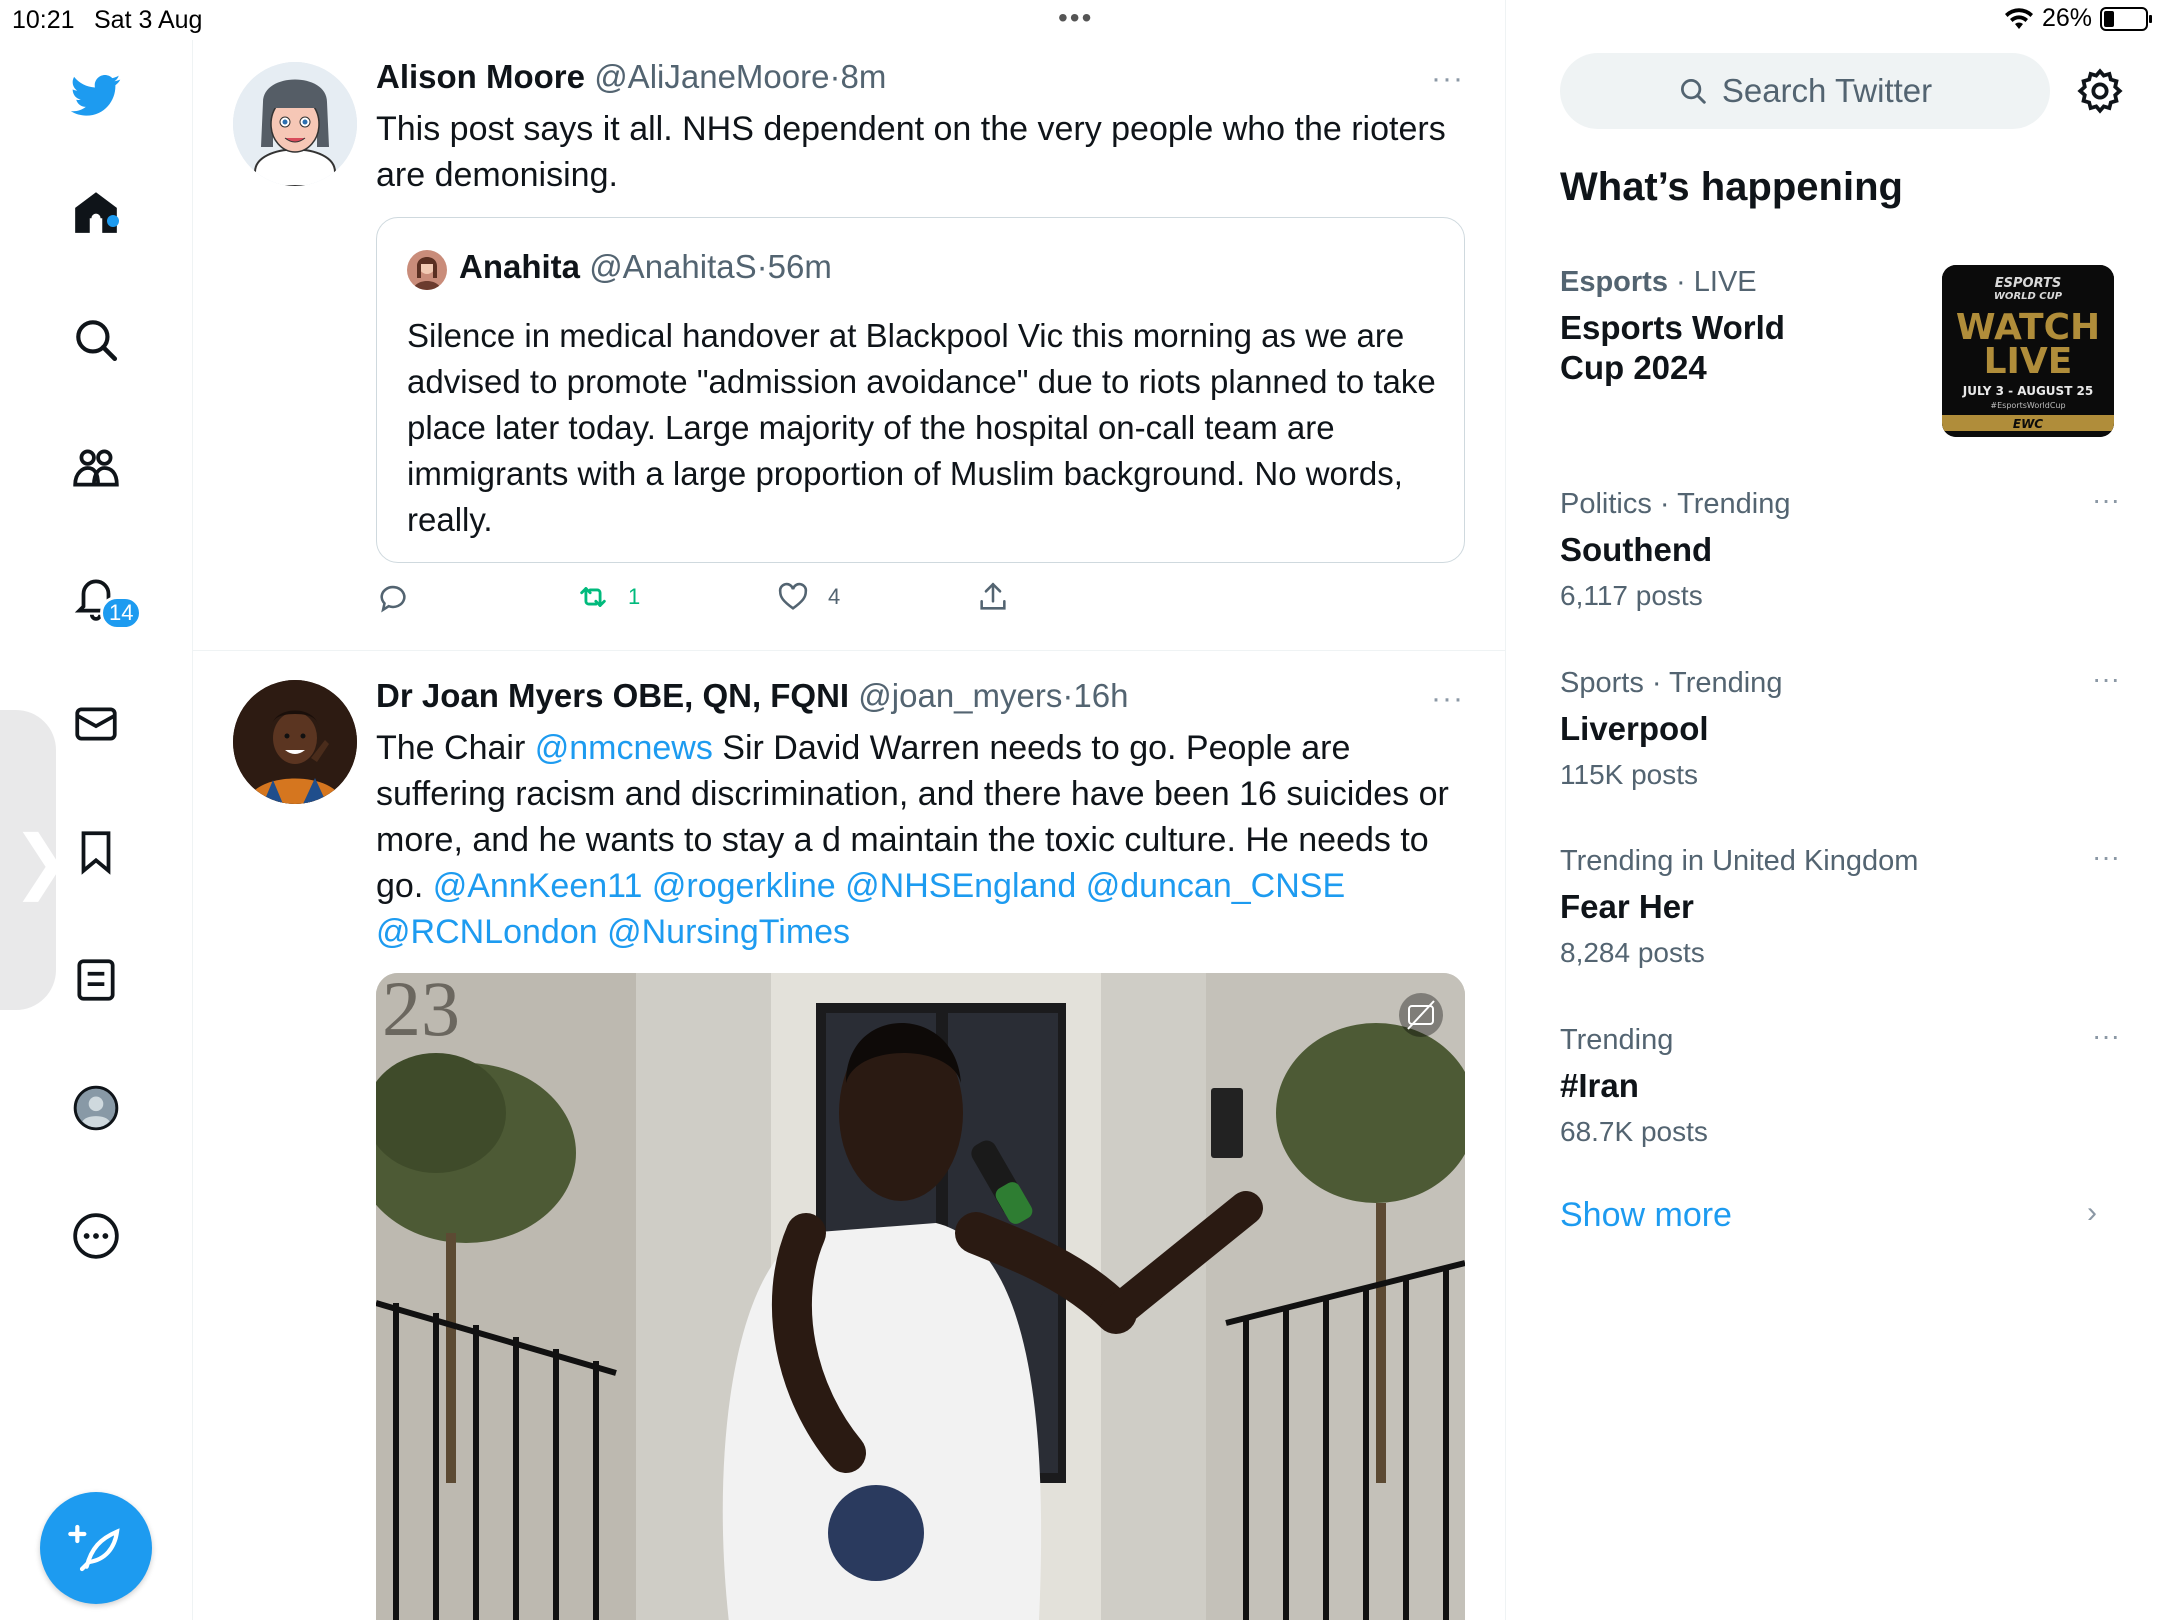  I want to click on thumb-ewc: EWC, so click(2028, 424).